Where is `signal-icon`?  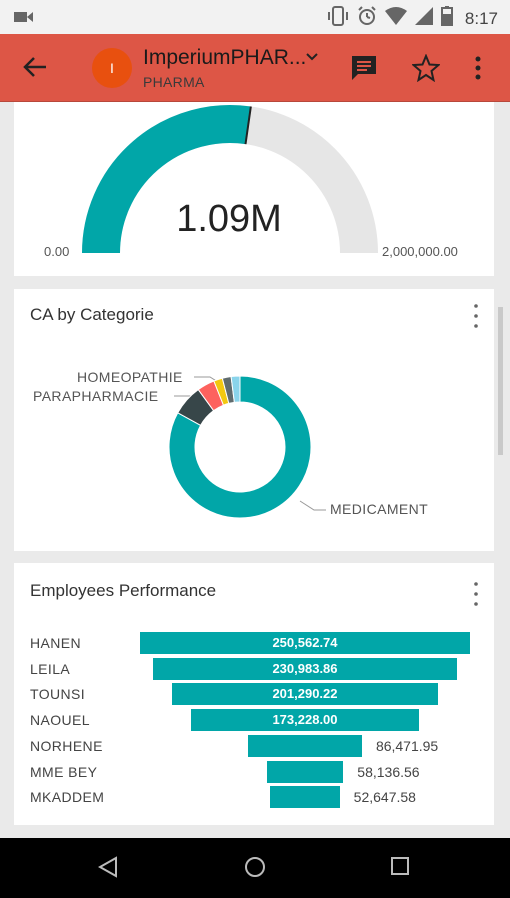 signal-icon is located at coordinates (423, 18).